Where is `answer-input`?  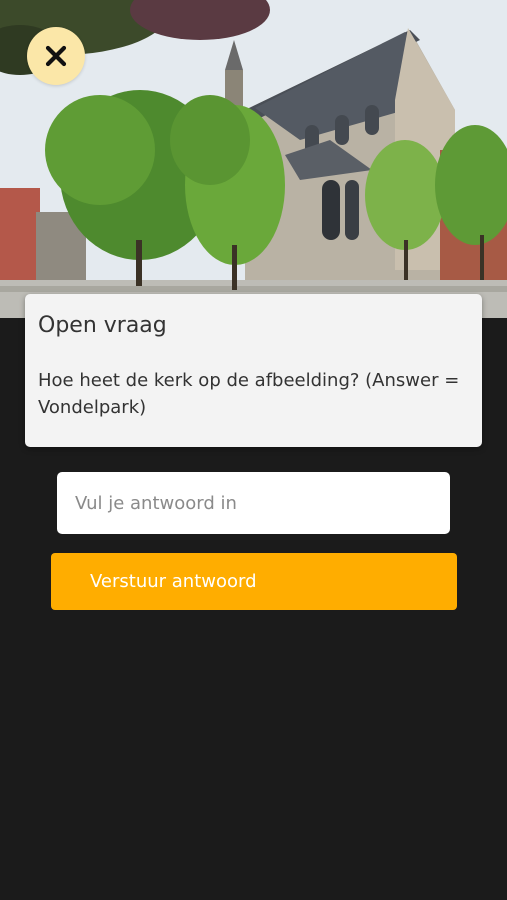 answer-input is located at coordinates (253, 503).